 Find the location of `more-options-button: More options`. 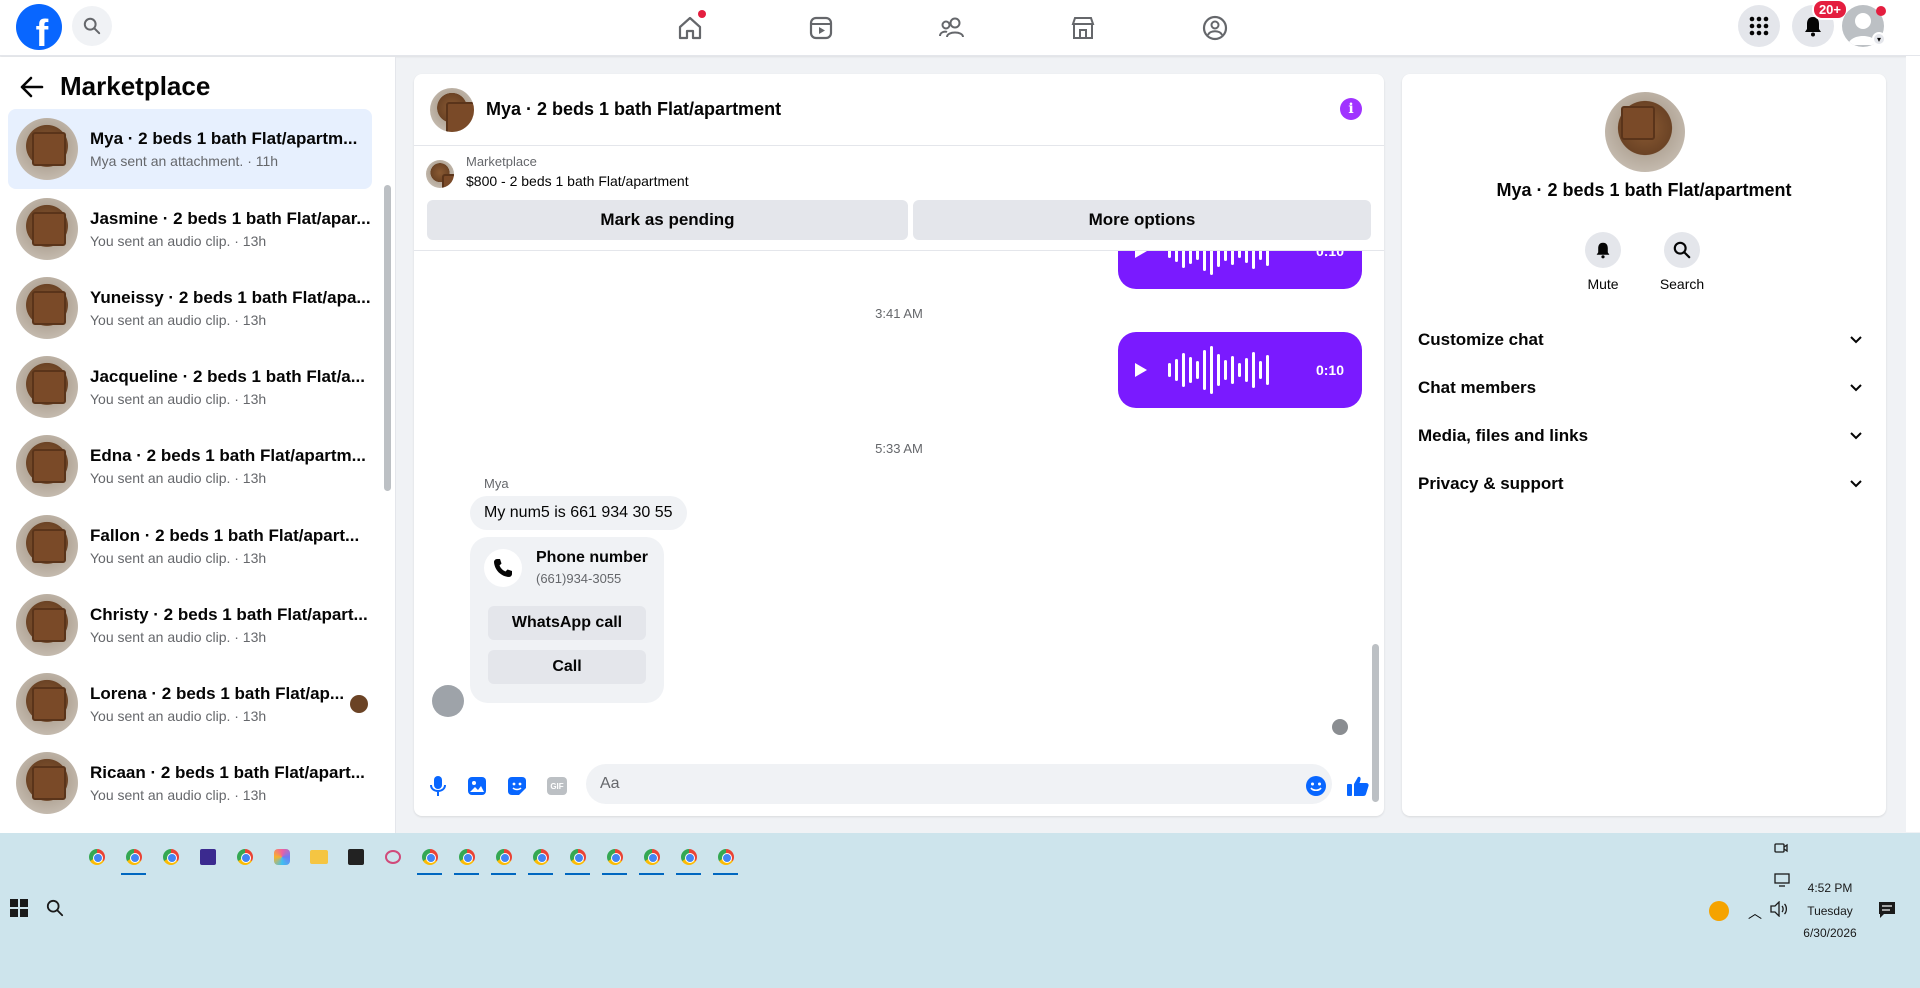

more-options-button: More options is located at coordinates (1142, 220).